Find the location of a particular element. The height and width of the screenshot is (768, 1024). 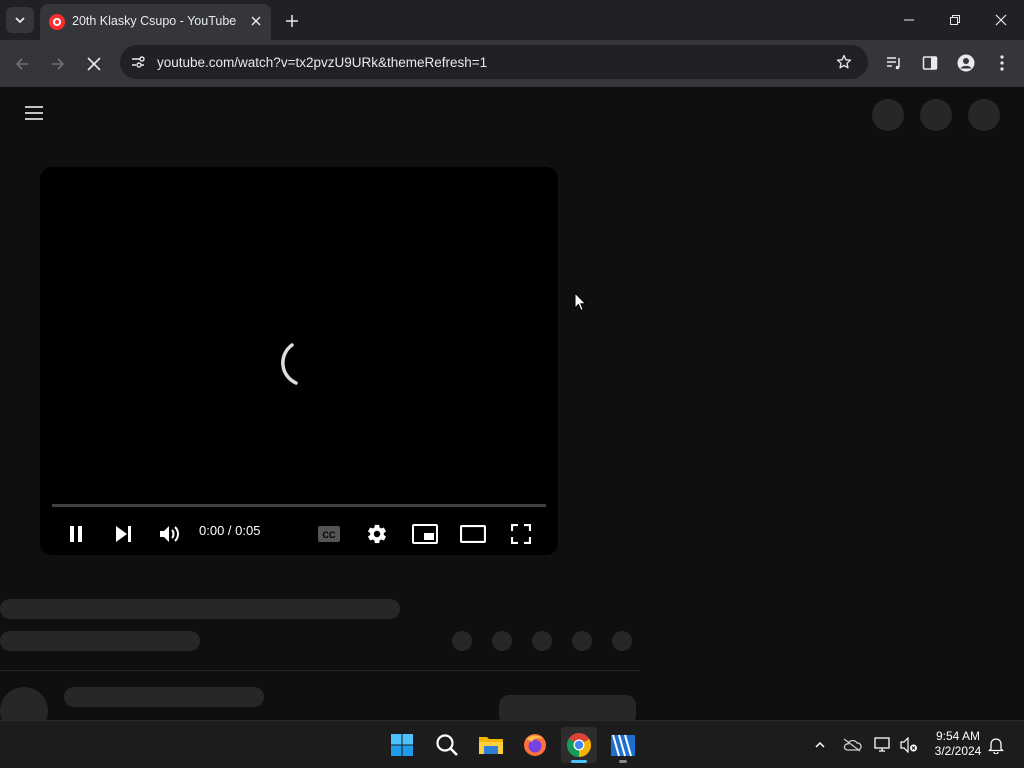

bookmark-button is located at coordinates (844, 62).